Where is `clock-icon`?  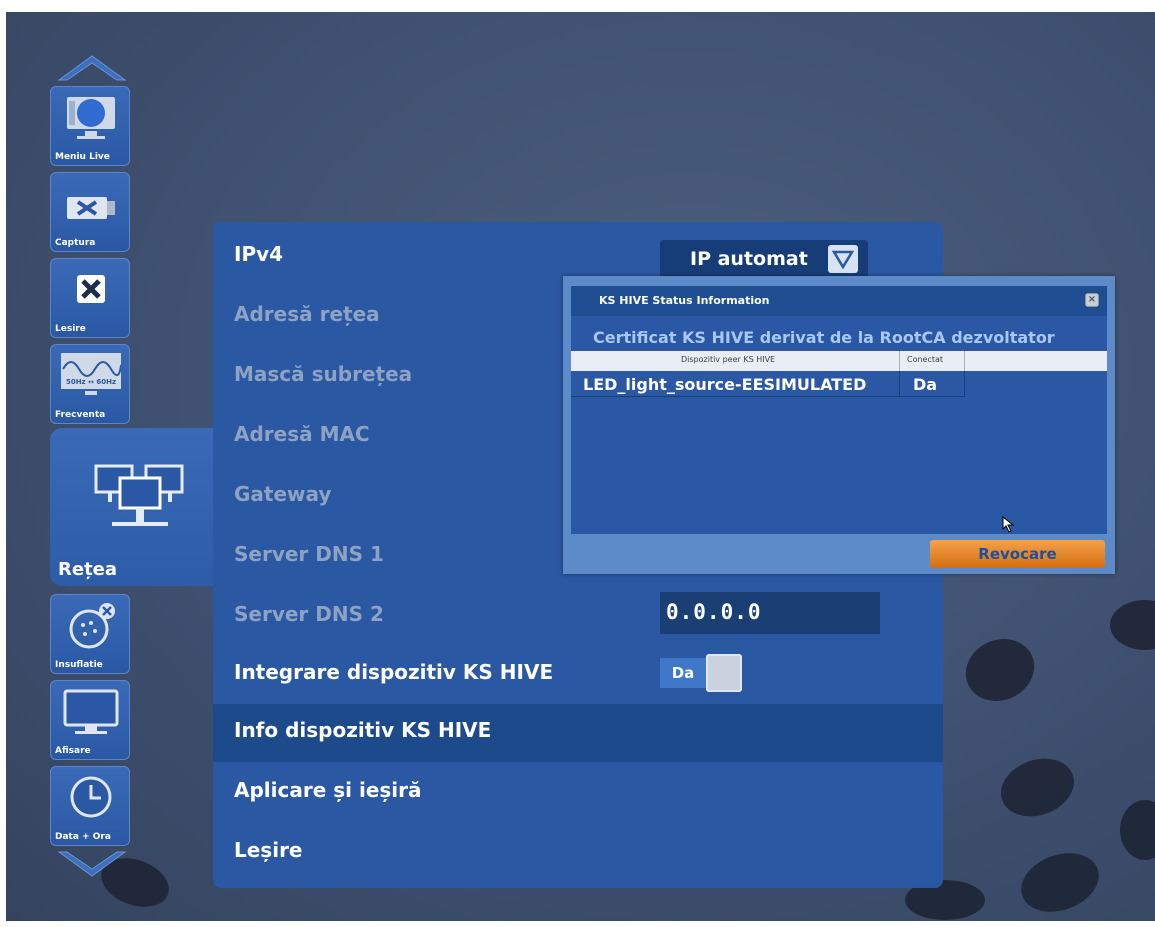 clock-icon is located at coordinates (91, 797).